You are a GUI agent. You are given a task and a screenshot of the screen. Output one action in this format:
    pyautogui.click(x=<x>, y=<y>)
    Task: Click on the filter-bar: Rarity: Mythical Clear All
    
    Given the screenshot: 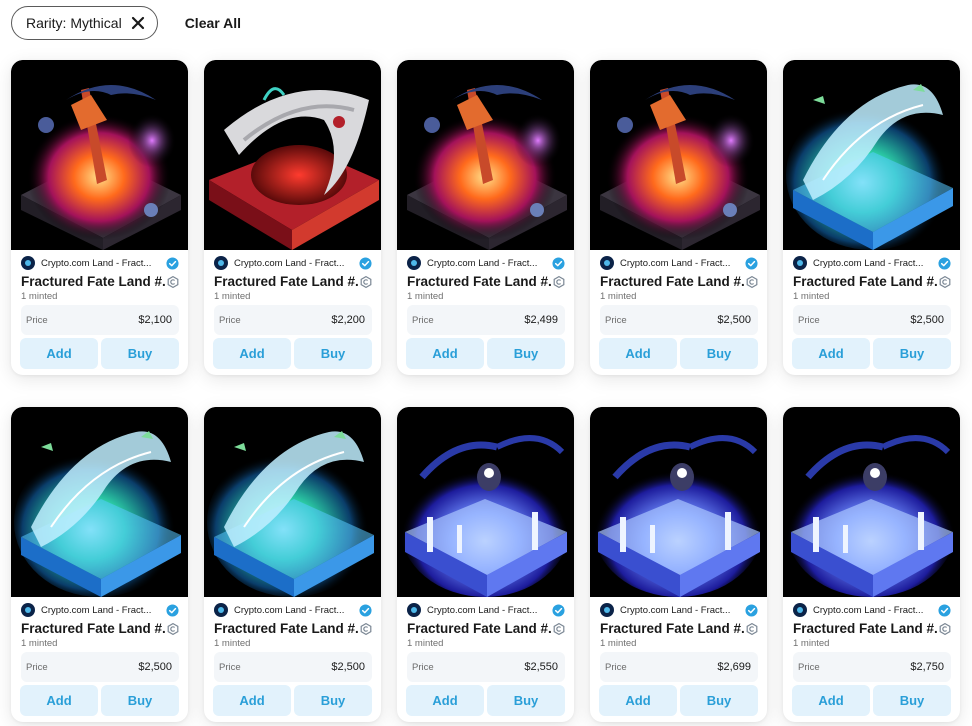 What is the action you would take?
    pyautogui.click(x=126, y=23)
    